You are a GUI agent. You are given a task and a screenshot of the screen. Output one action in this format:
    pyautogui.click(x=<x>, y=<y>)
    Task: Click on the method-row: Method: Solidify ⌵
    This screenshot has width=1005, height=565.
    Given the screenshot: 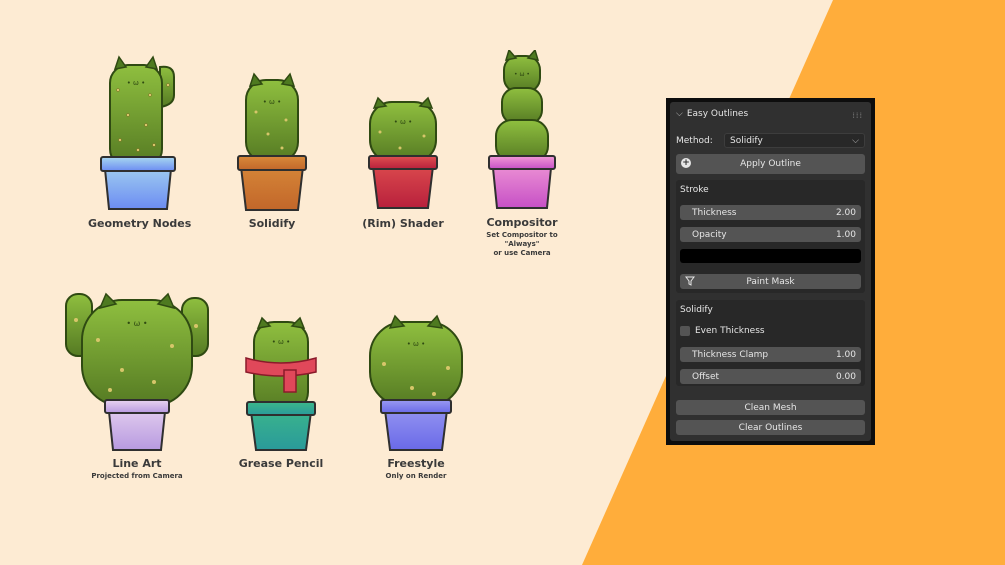 What is the action you would take?
    pyautogui.click(x=770, y=140)
    